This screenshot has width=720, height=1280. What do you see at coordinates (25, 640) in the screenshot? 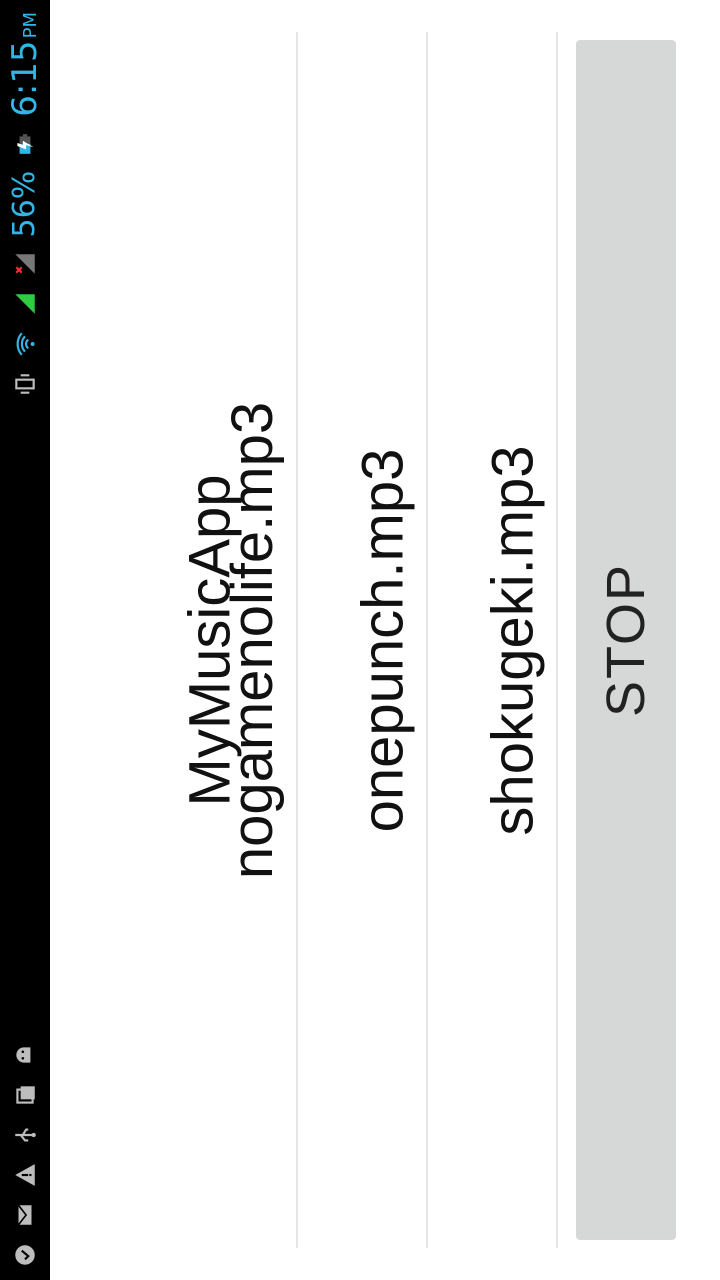
I see `status-bar: 56% 6:15PM` at bounding box center [25, 640].